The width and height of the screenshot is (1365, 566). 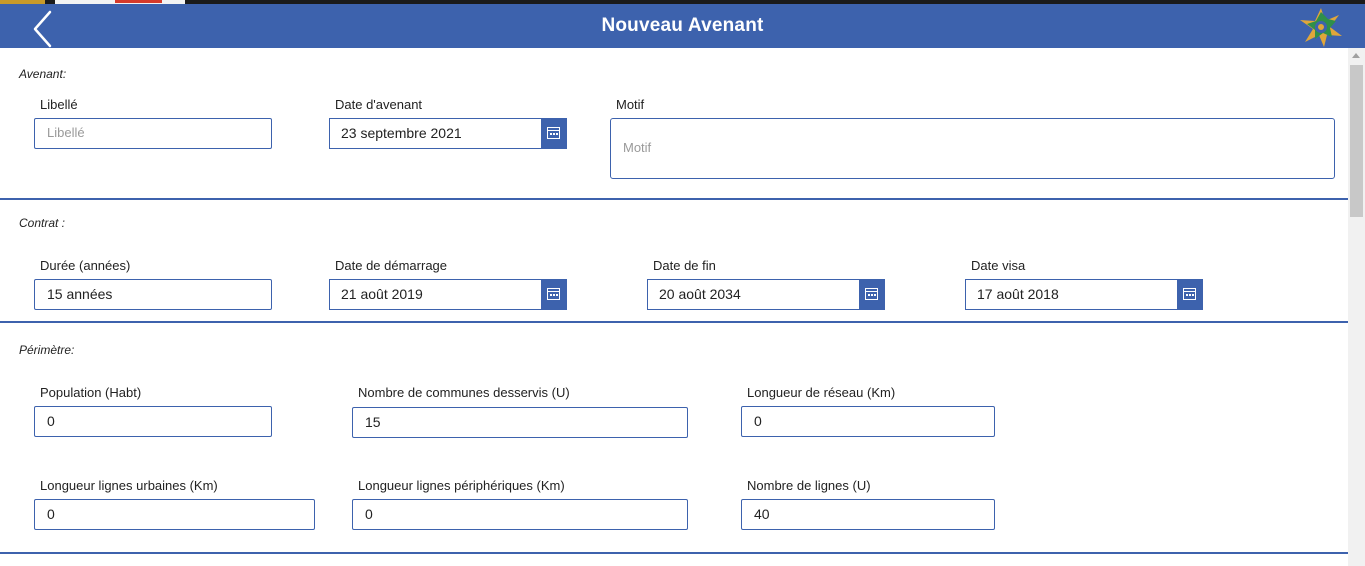 What do you see at coordinates (766, 294) in the screenshot?
I see `date-fin-picker: 20 août 2034` at bounding box center [766, 294].